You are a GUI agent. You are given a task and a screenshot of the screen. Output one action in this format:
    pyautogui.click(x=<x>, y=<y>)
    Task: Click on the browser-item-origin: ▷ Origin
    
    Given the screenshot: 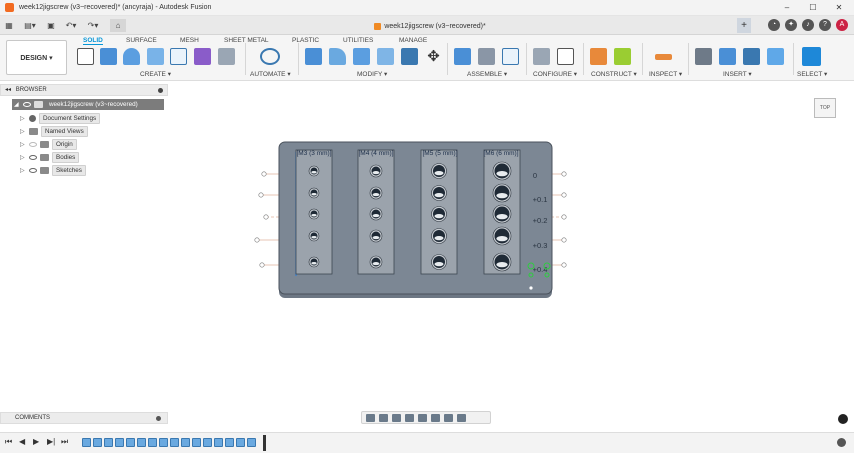 What is the action you would take?
    pyautogui.click(x=48, y=144)
    